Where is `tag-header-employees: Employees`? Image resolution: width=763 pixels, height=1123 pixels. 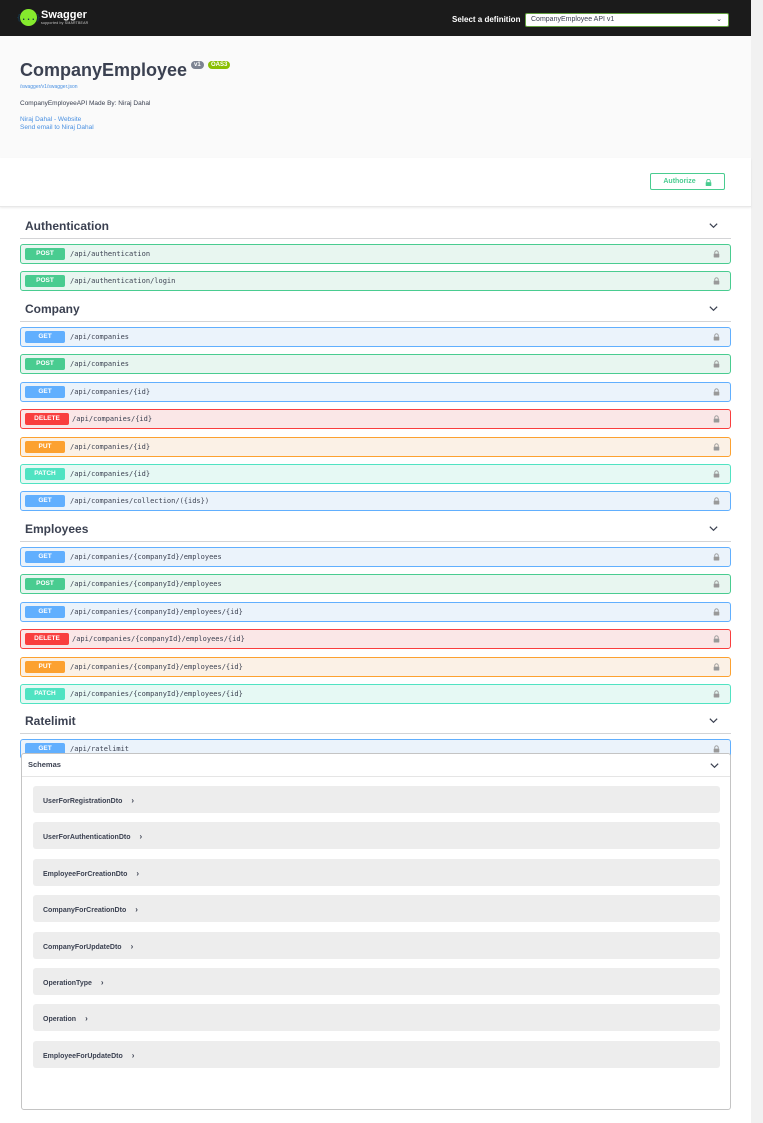 tag-header-employees: Employees is located at coordinates (375, 531).